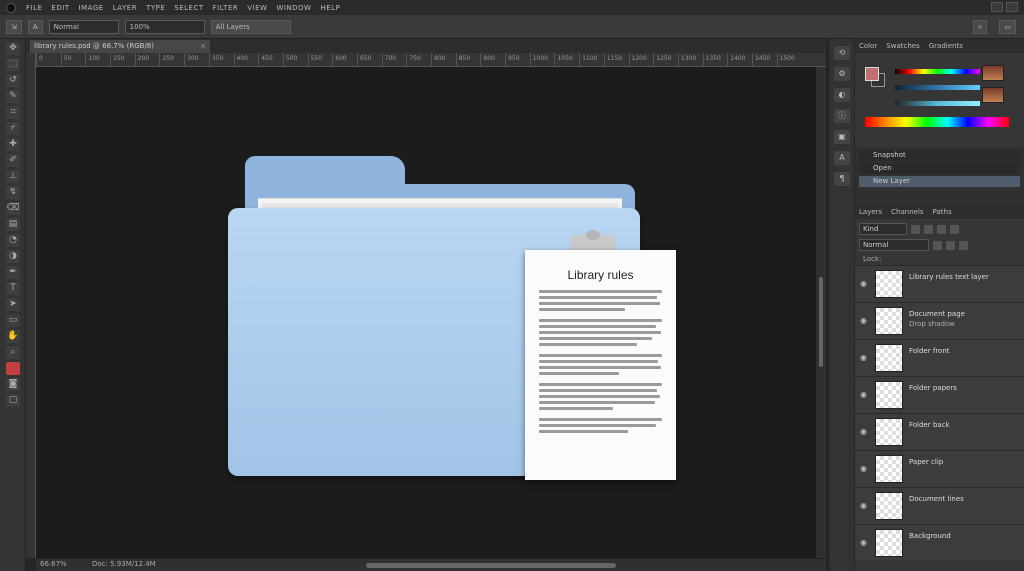  I want to click on zoom-tool-icon: ⌕, so click(13, 352).